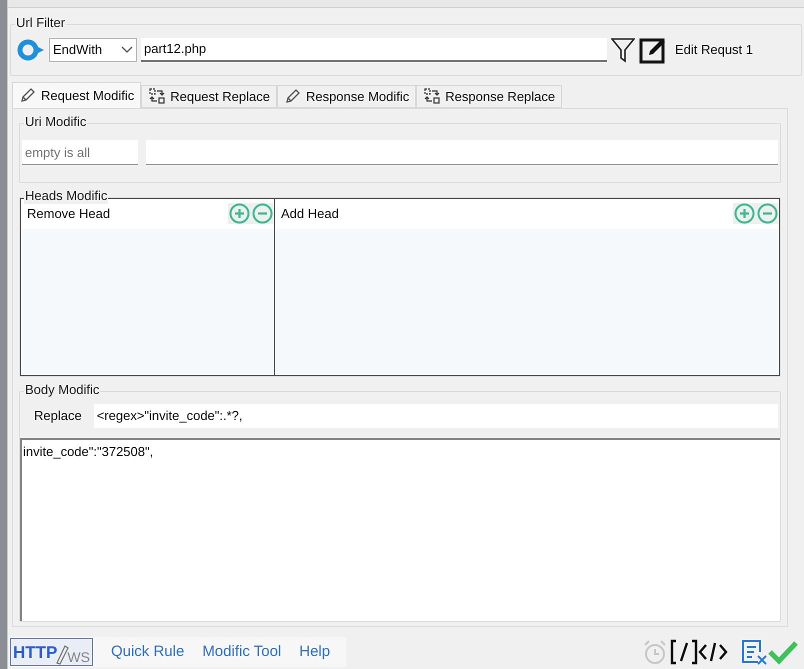 This screenshot has width=804, height=669. Describe the element at coordinates (314, 652) in the screenshot. I see `footer-link: Help` at that location.